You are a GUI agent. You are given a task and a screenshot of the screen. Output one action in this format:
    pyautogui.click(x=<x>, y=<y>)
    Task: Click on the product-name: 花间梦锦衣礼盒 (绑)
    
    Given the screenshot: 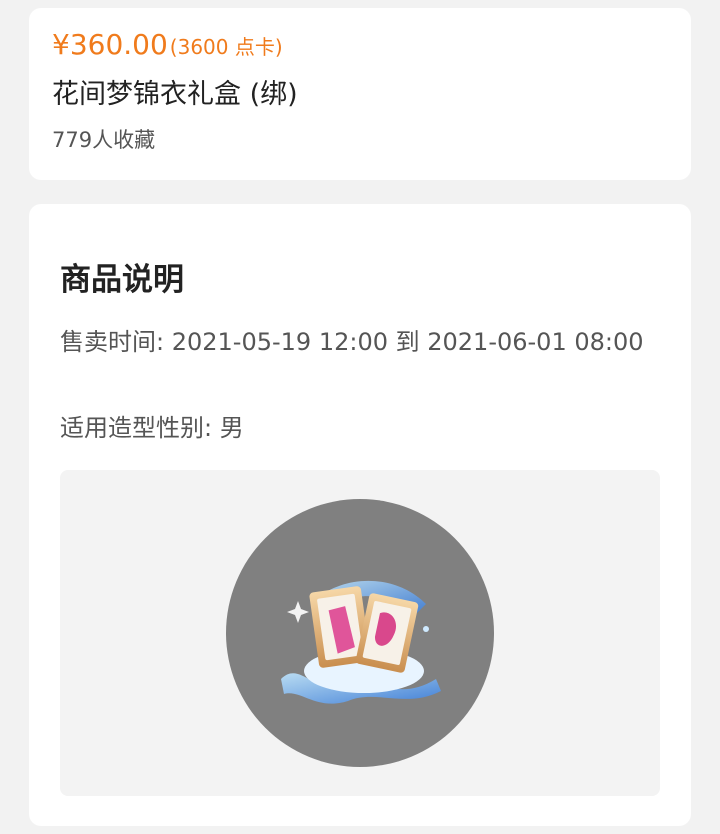 What is the action you would take?
    pyautogui.click(x=175, y=94)
    